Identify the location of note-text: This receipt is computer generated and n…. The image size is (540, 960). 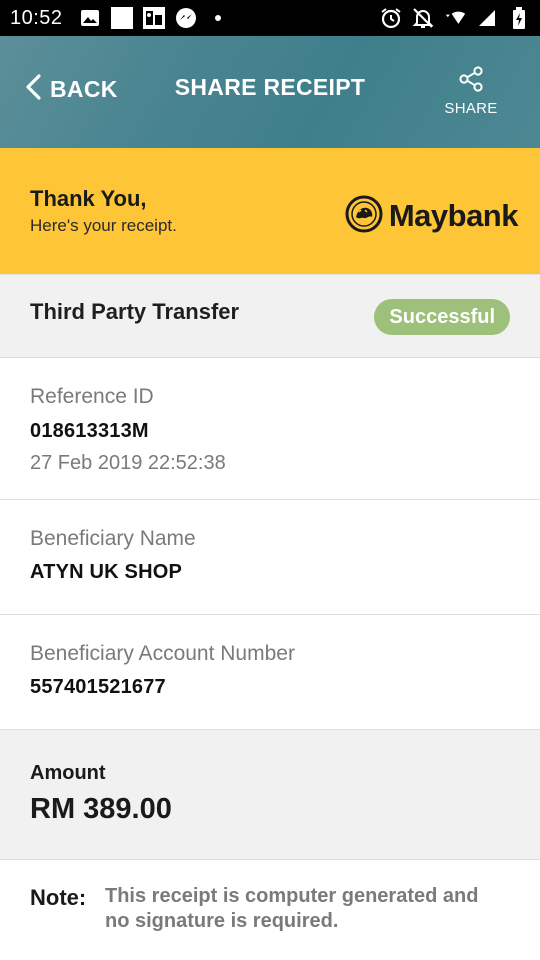
(292, 908).